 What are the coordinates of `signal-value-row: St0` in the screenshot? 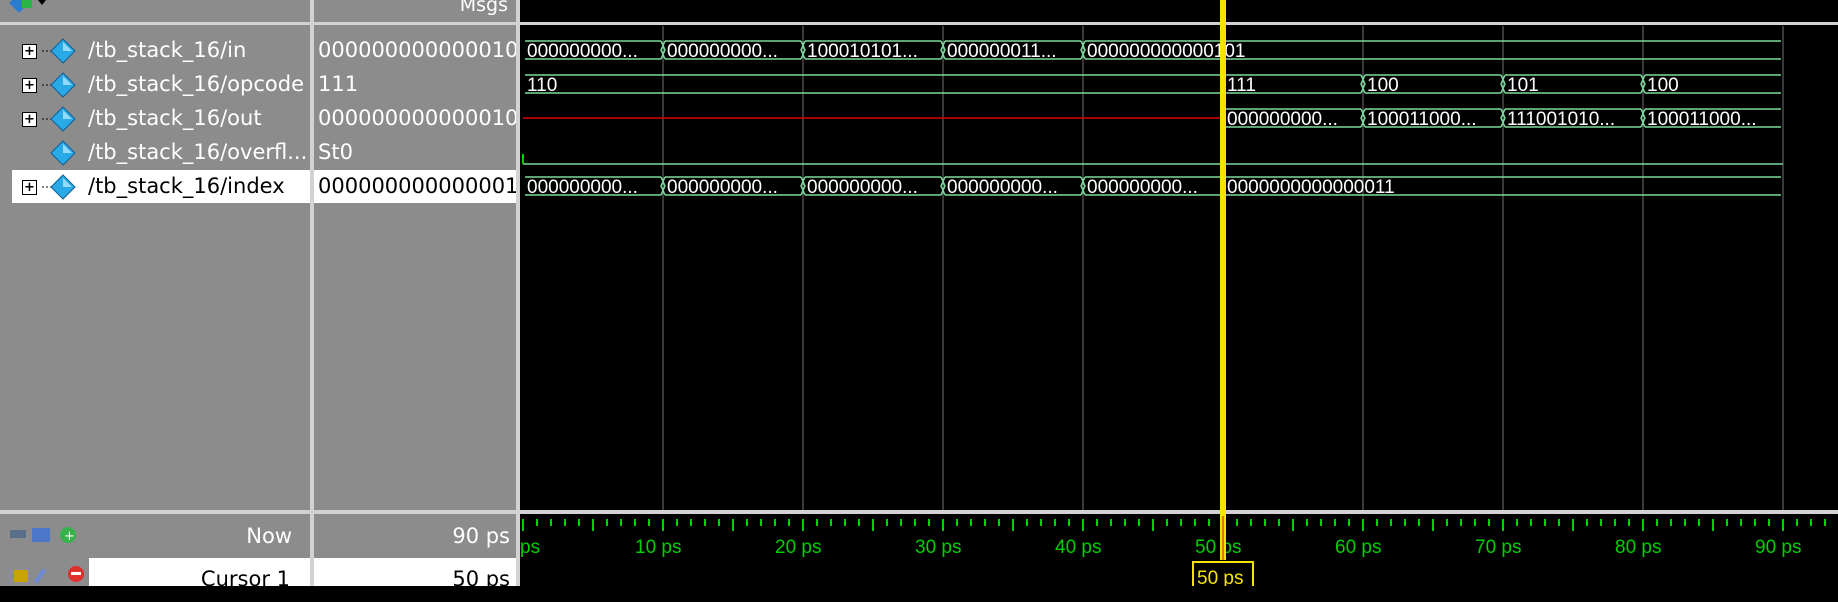 It's located at (415, 152).